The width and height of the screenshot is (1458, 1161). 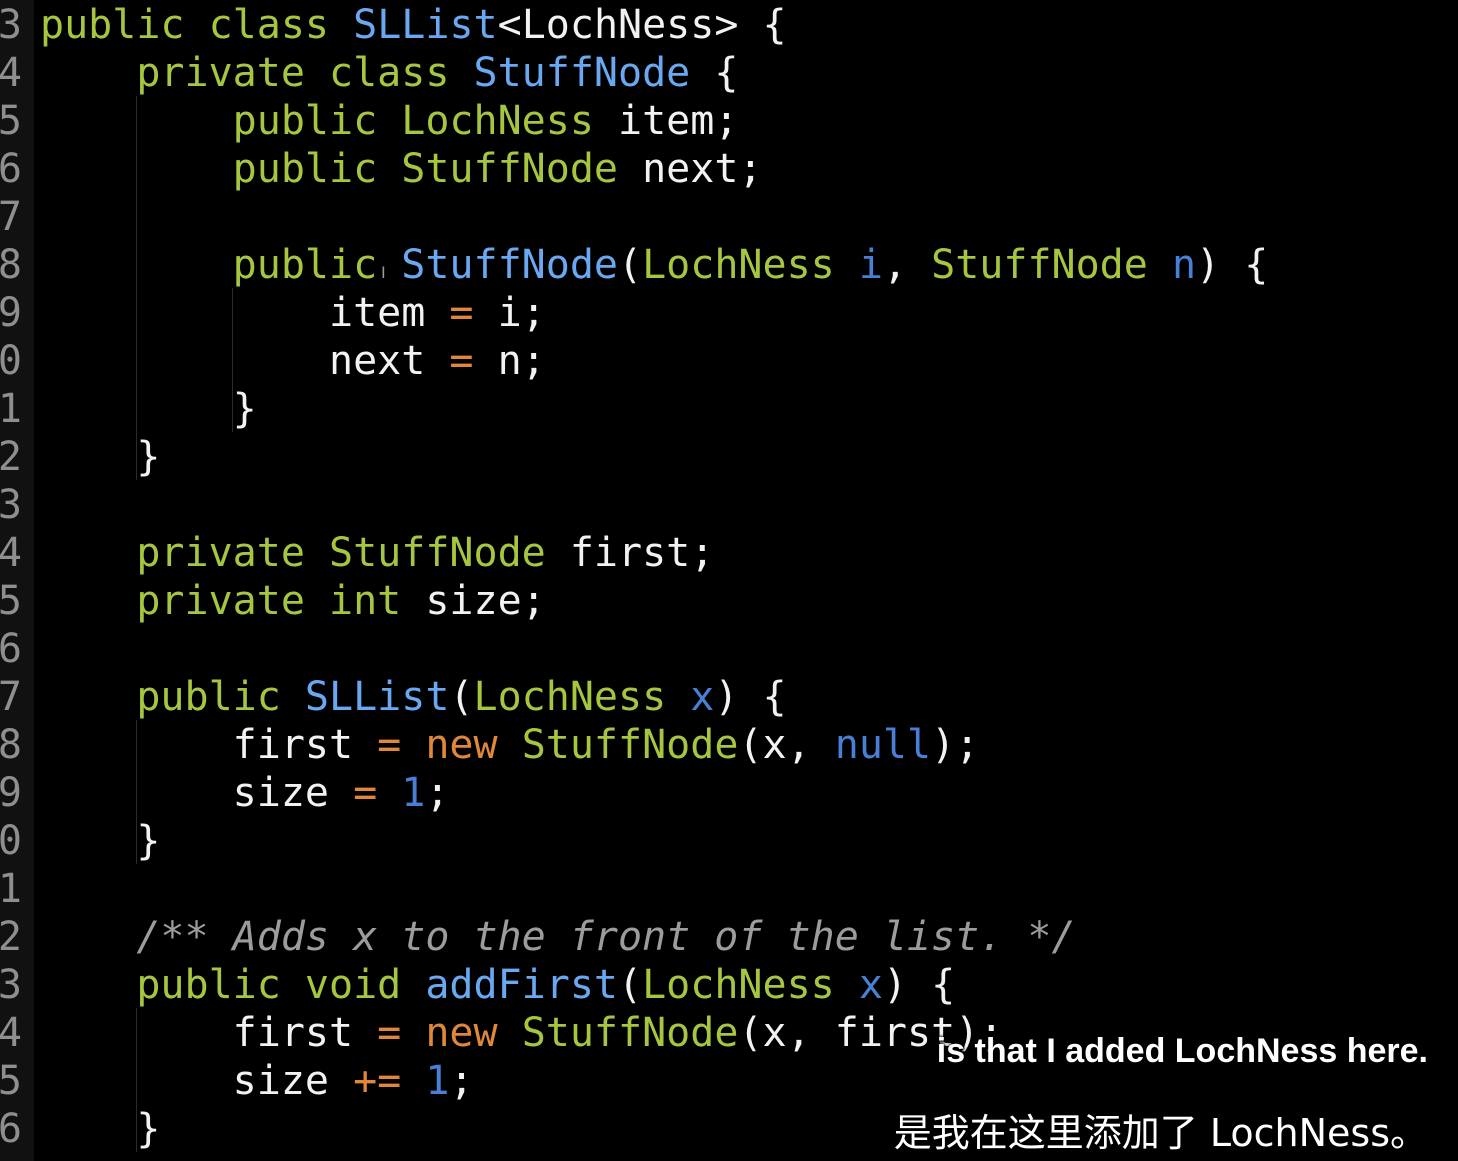 I want to click on code-line: 6 public StuffNode next;, so click(x=729, y=169).